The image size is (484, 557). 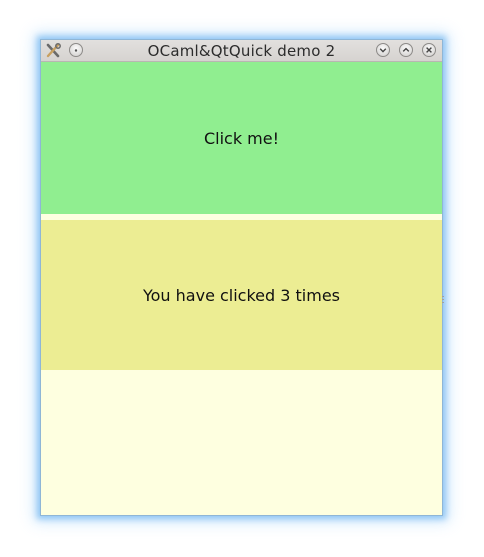 I want to click on close-button, so click(x=429, y=50).